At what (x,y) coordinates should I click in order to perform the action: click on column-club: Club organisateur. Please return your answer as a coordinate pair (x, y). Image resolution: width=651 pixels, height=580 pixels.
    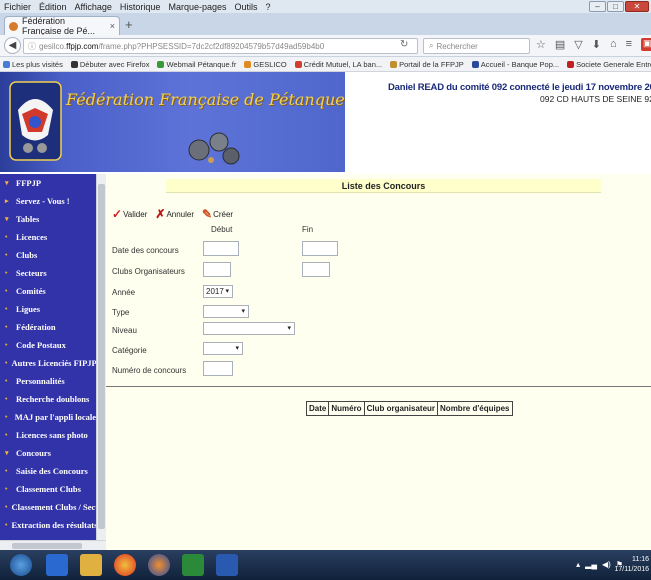
    Looking at the image, I should click on (402, 408).